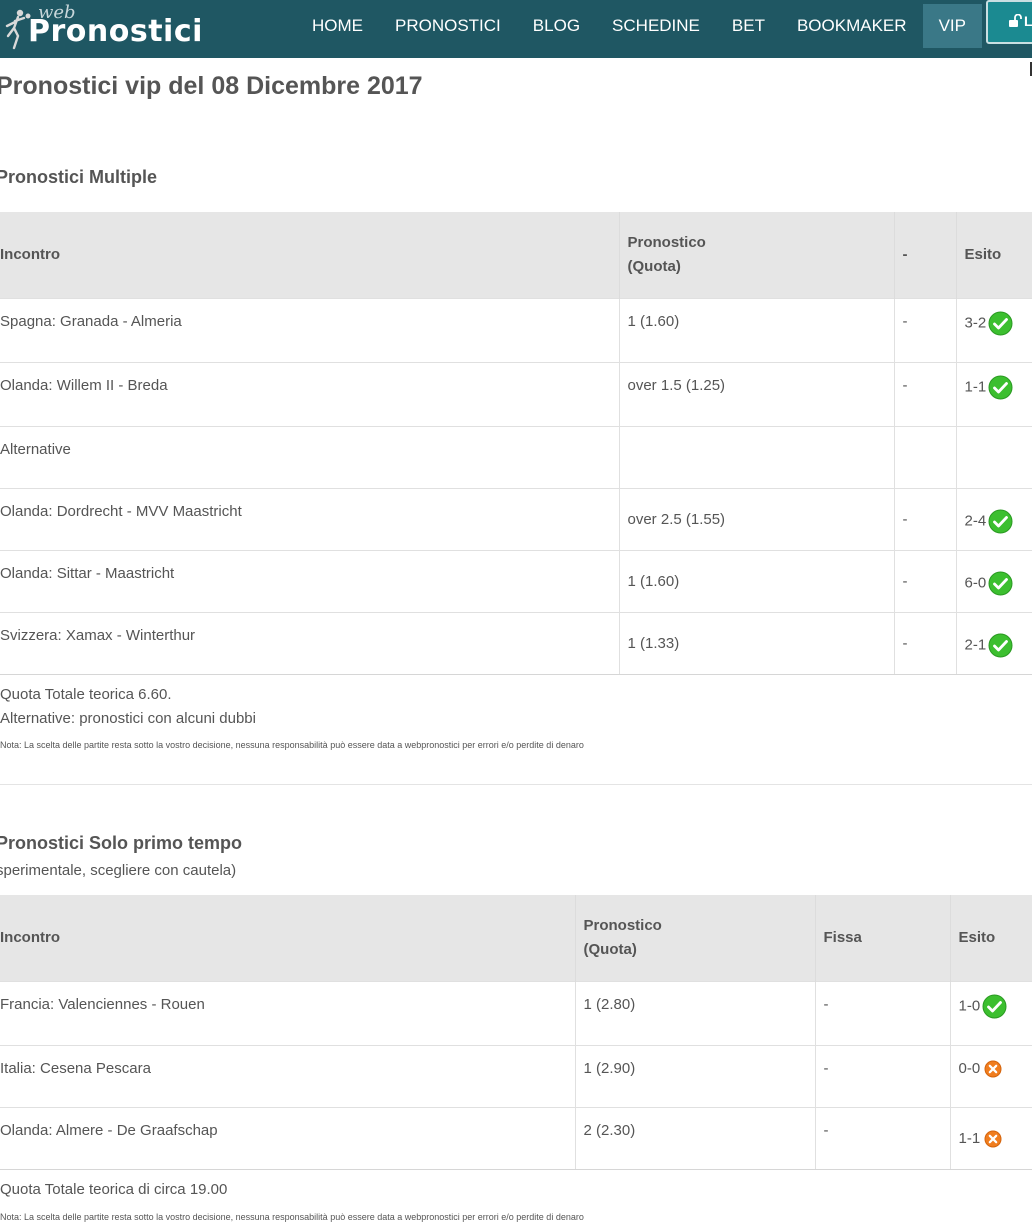 This screenshot has width=1032, height=1232. I want to click on primo-tempo-total: Quota Totale teorica di circa 19.00, so click(114, 1189).